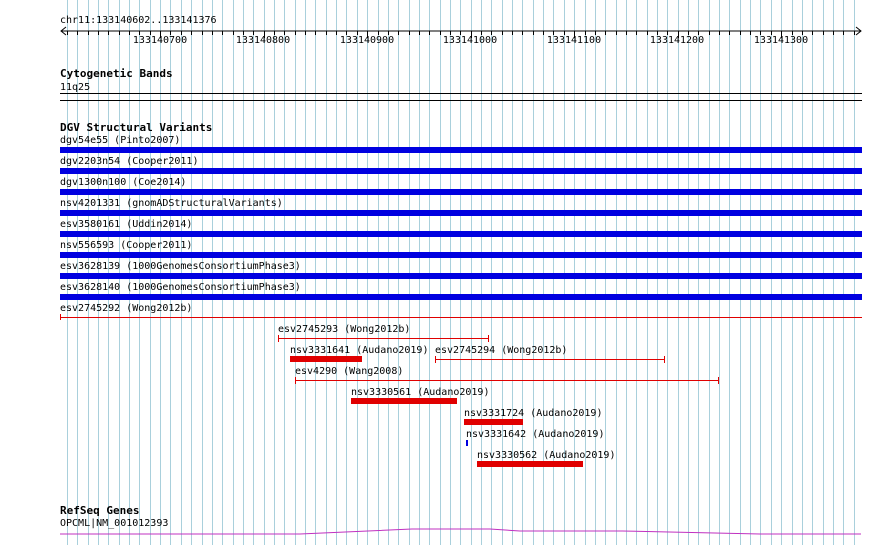 This screenshot has height=545, width=890. I want to click on refseq-gene-model, so click(445, 532).